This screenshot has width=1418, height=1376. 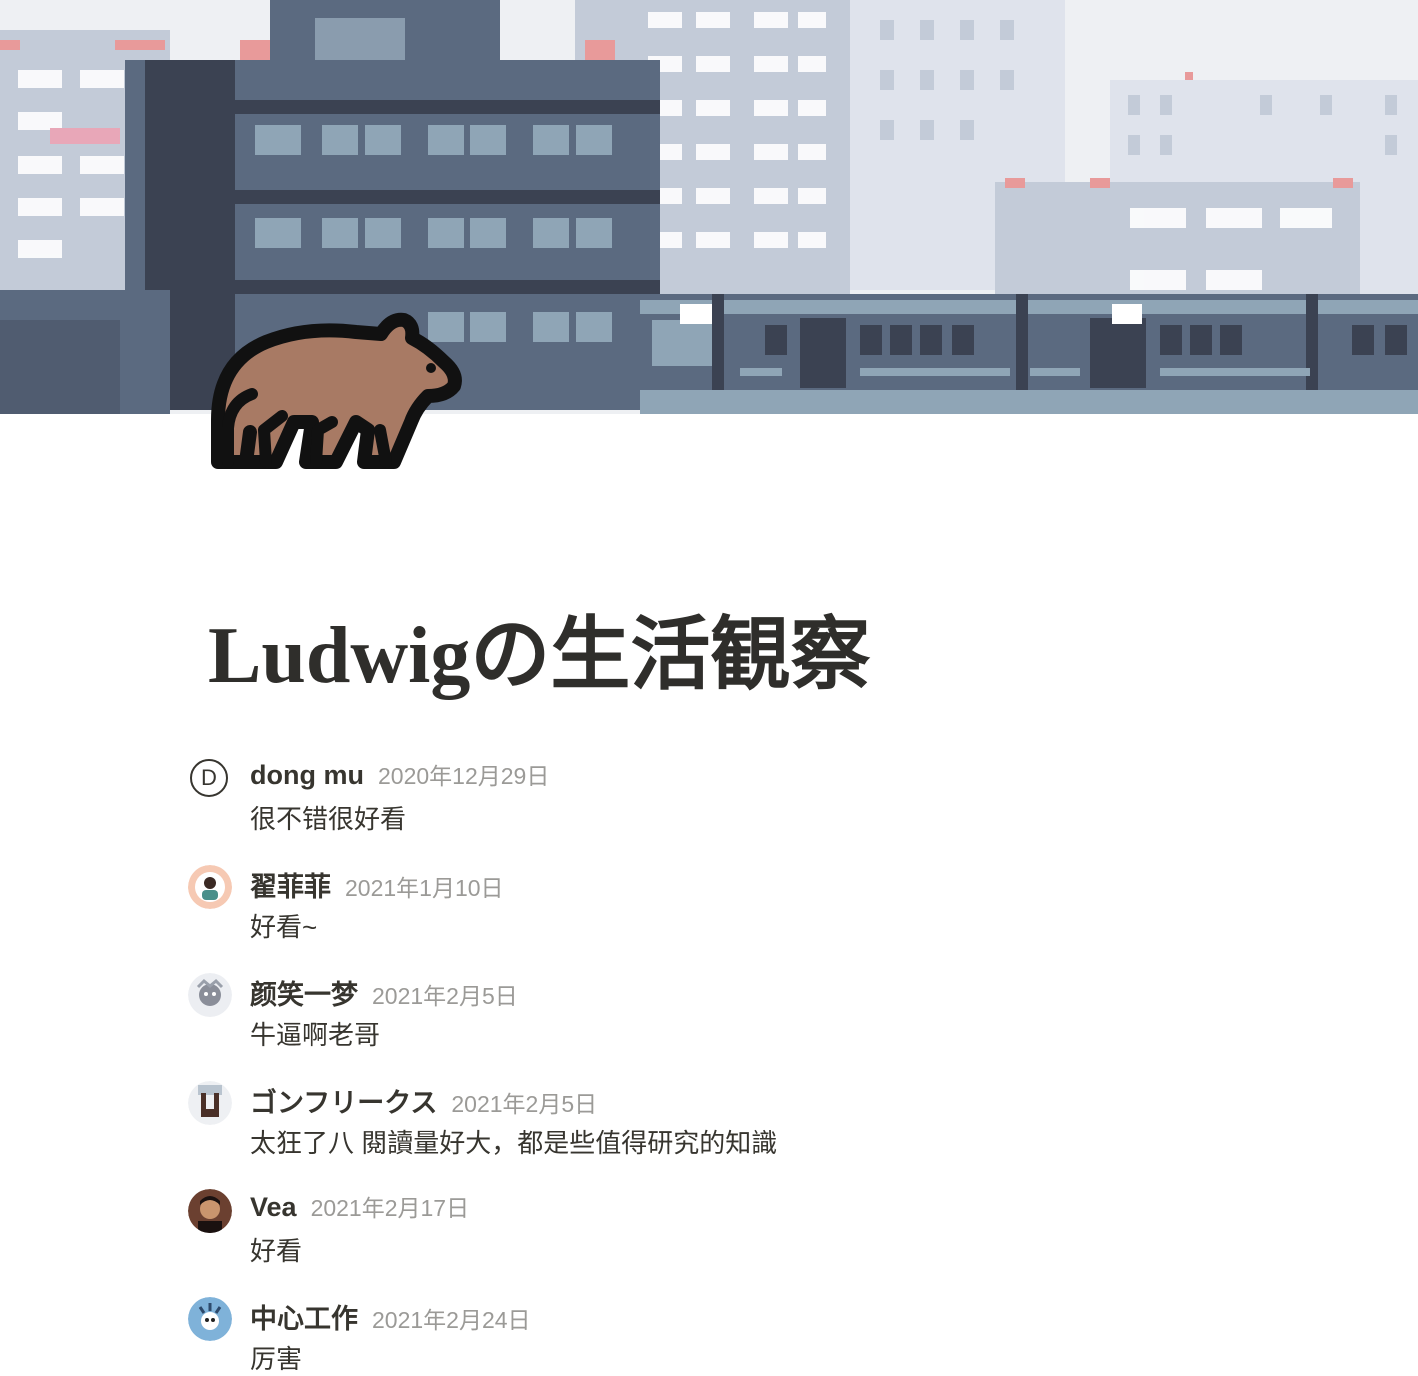 What do you see at coordinates (463, 774) in the screenshot?
I see `comment-date: 2020年12月29日` at bounding box center [463, 774].